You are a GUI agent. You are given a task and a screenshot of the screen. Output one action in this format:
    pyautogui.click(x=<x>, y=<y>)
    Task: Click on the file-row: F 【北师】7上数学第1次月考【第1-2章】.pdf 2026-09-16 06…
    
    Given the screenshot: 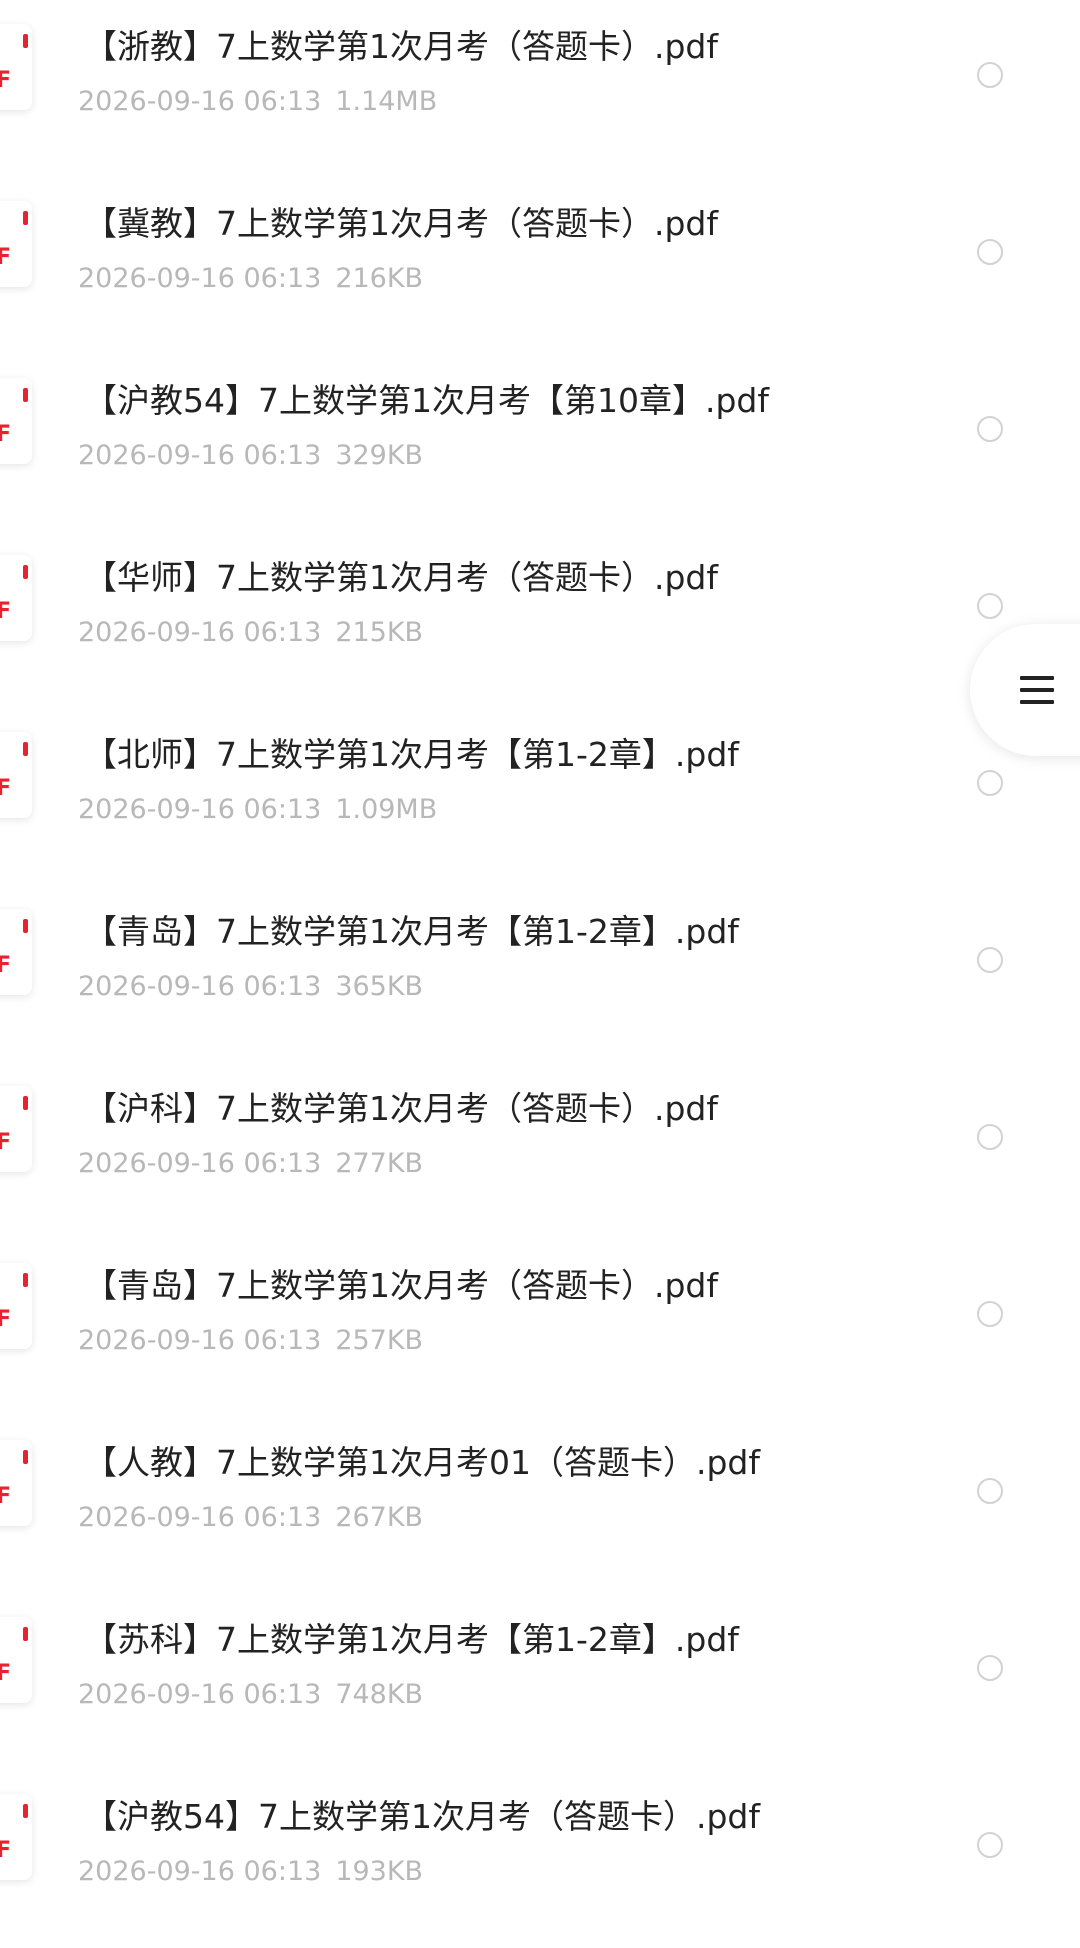 What is the action you would take?
    pyautogui.click(x=540, y=797)
    